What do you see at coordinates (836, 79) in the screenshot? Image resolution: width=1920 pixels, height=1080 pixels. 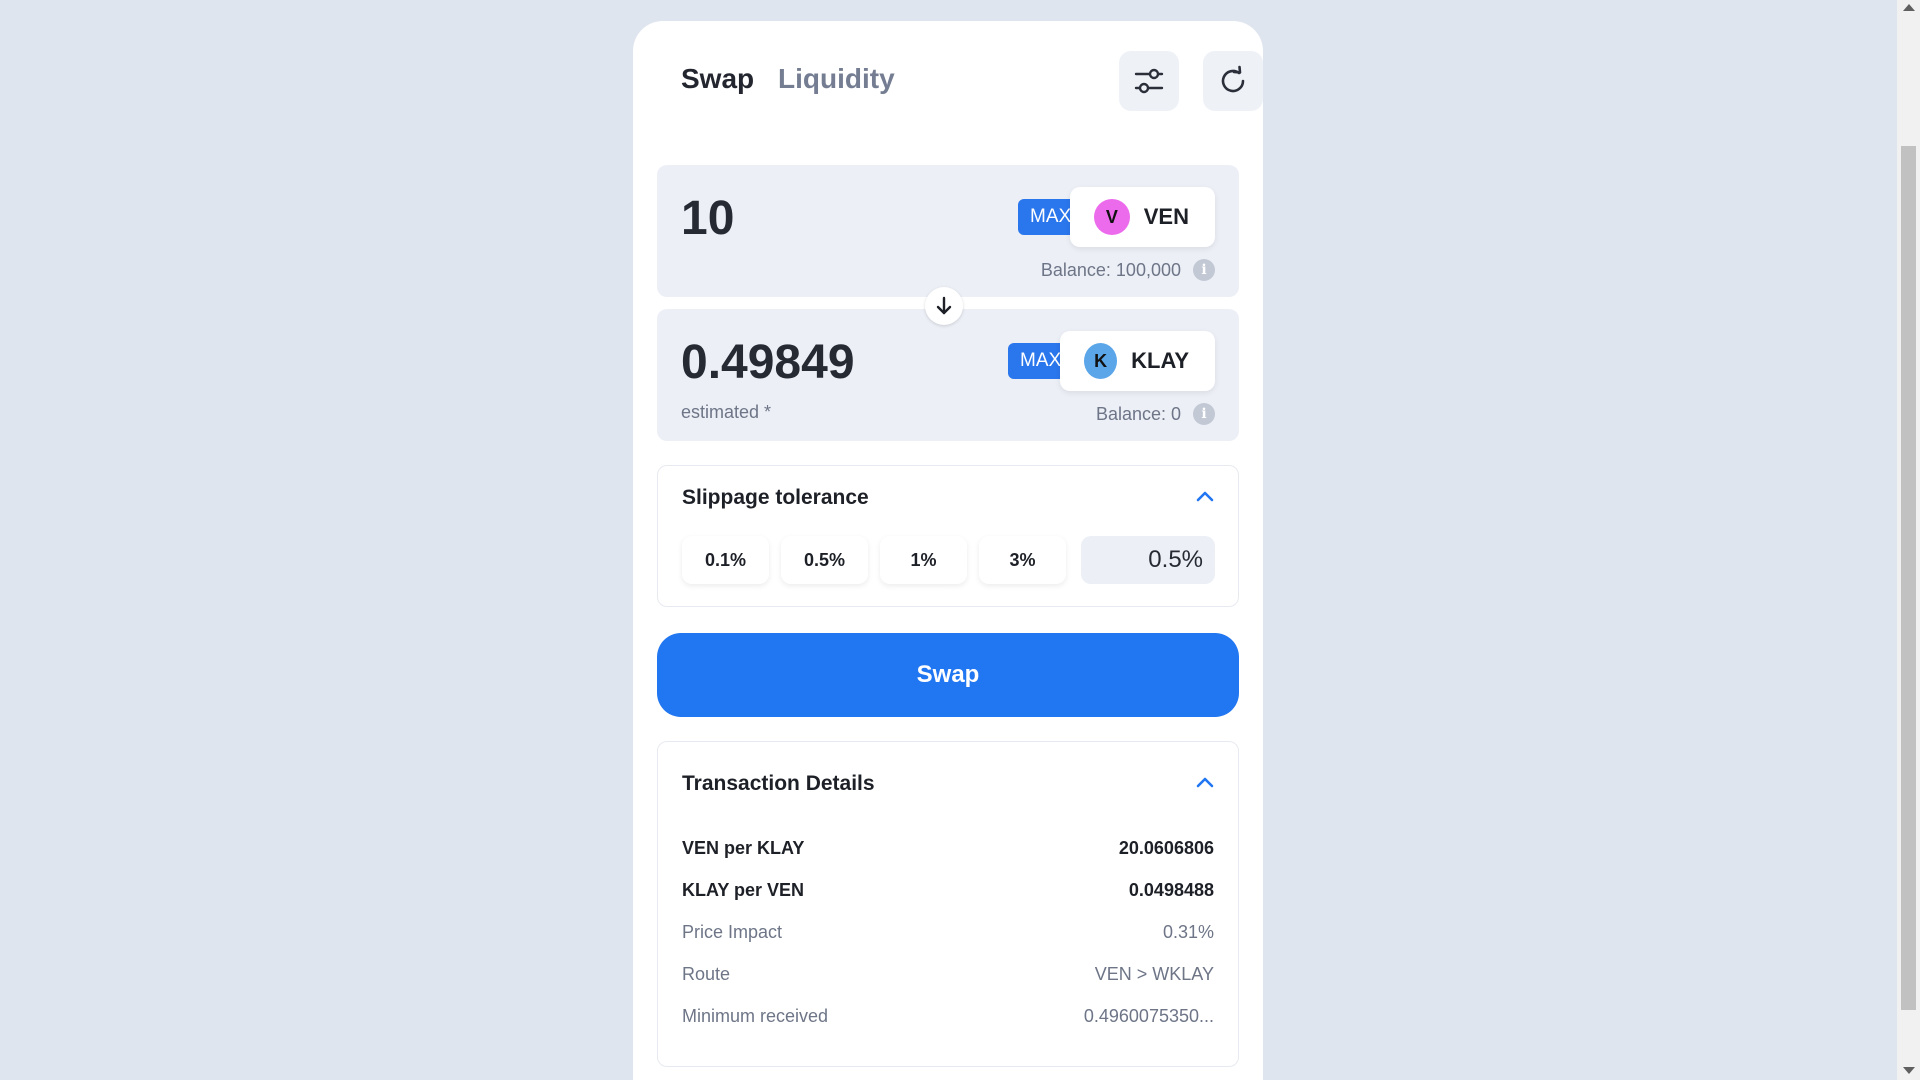 I see `tab-liquidity: Liquidity` at bounding box center [836, 79].